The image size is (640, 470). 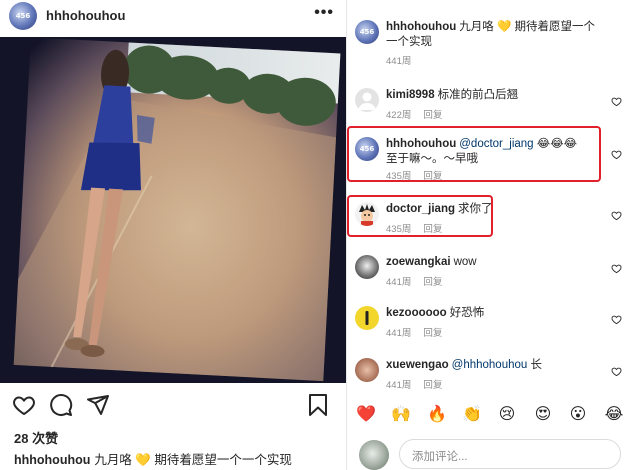 What do you see at coordinates (418, 262) in the screenshot?
I see `comment-username: zoewangkai` at bounding box center [418, 262].